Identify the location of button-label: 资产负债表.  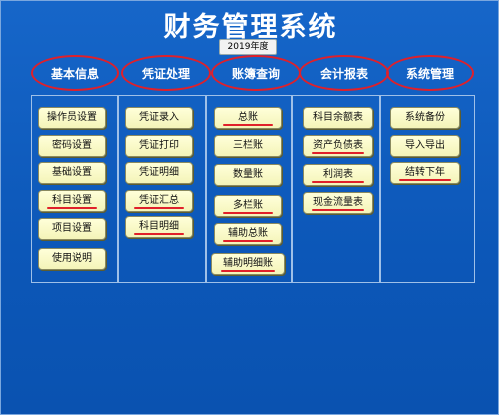
(338, 145).